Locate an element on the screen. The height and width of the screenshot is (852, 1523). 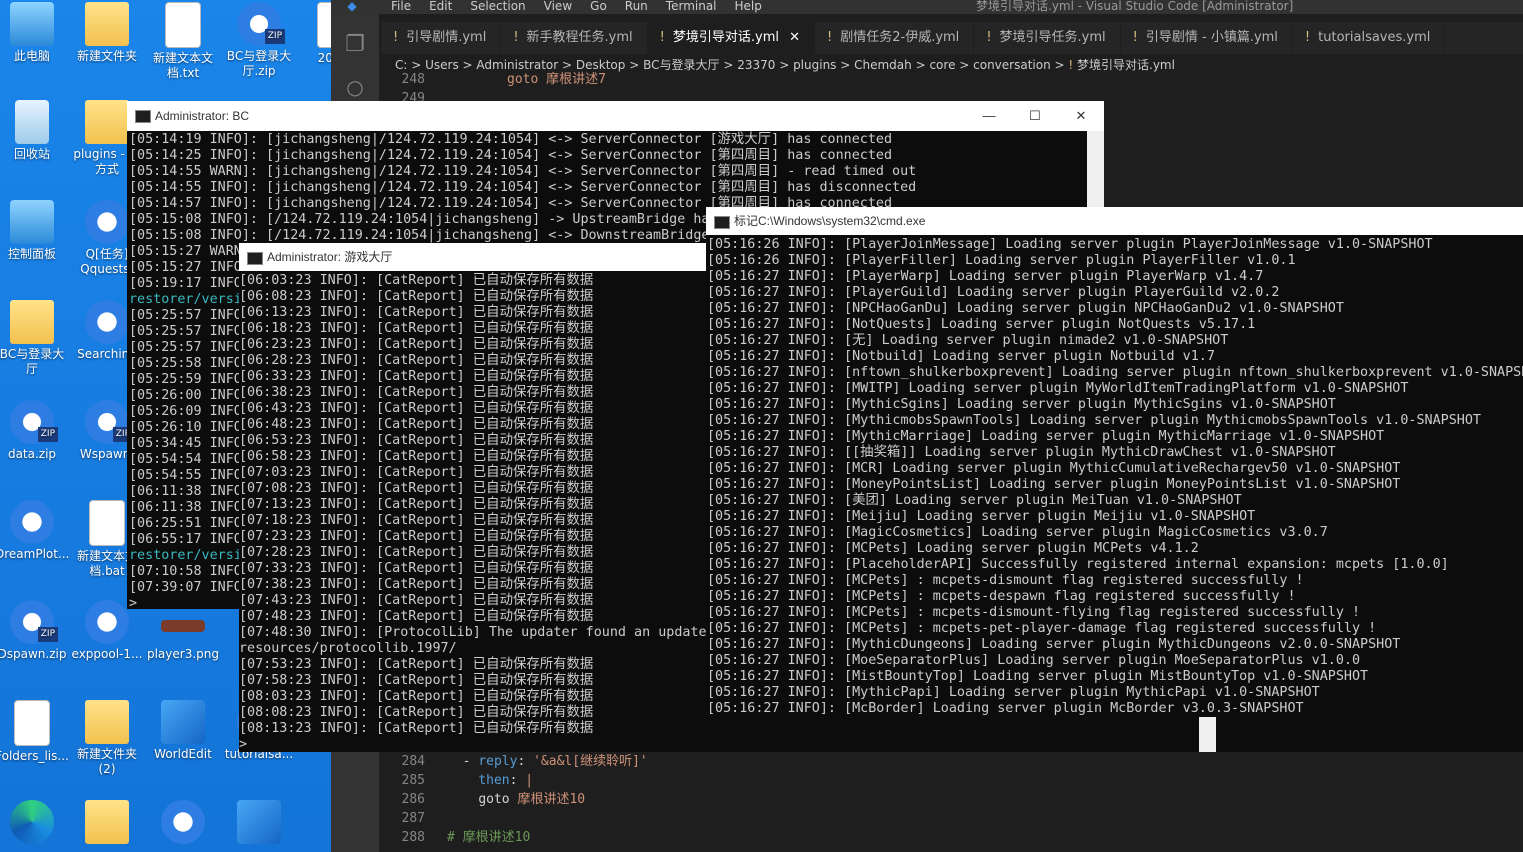
console-bc-titlebar: Administrator: BC — ☐ ✕ is located at coordinates (615, 116).